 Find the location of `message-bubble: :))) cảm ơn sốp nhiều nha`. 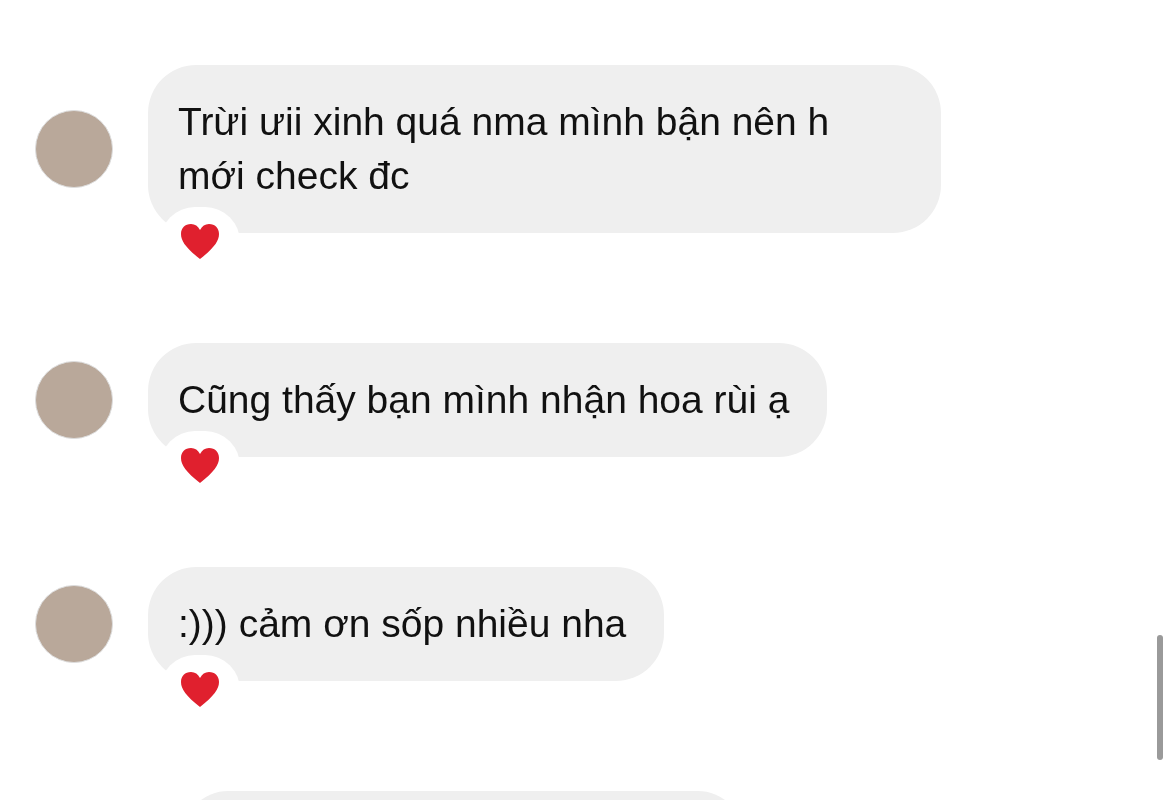

message-bubble: :))) cảm ơn sốp nhiều nha is located at coordinates (406, 624).